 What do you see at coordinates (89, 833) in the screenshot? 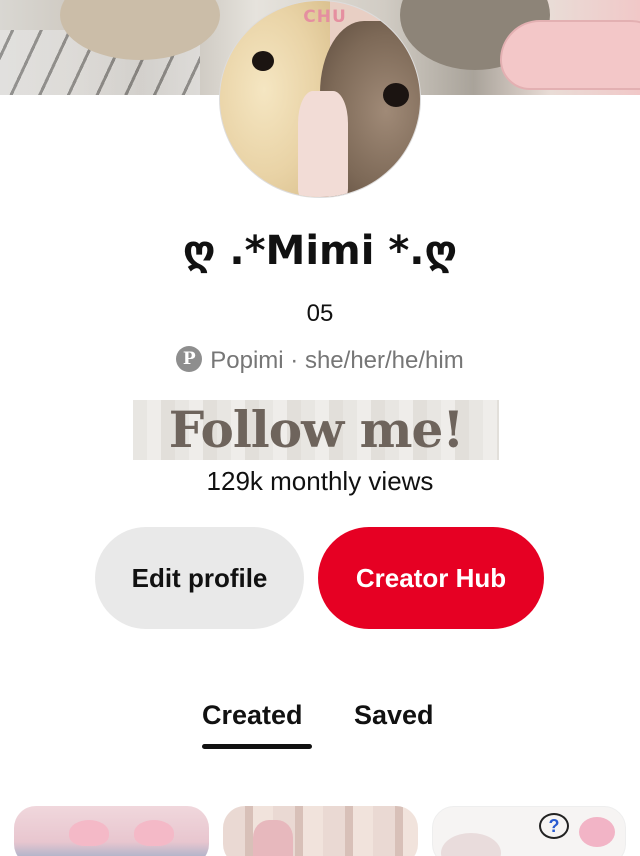
I see `pink-bow-left` at bounding box center [89, 833].